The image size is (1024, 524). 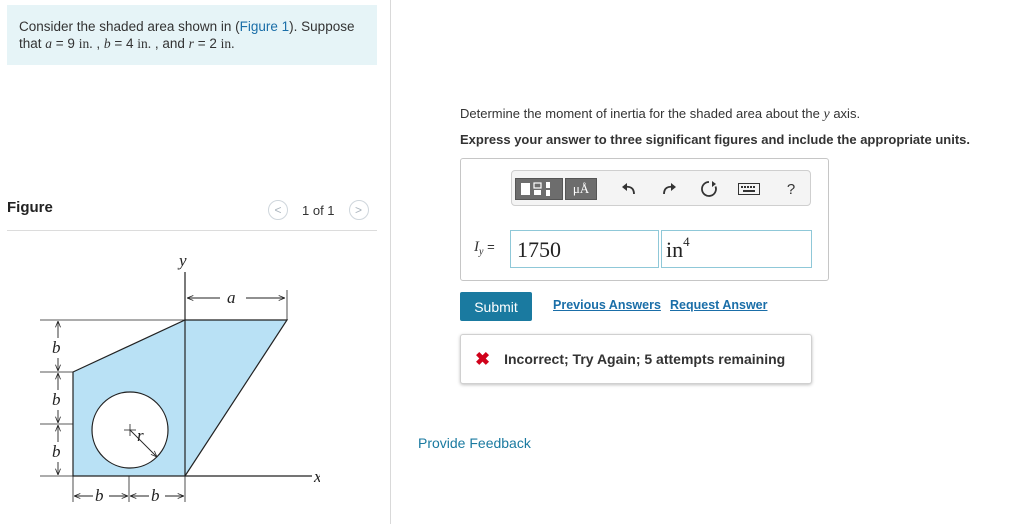 I want to click on figure-title: Figure, so click(x=30, y=207).